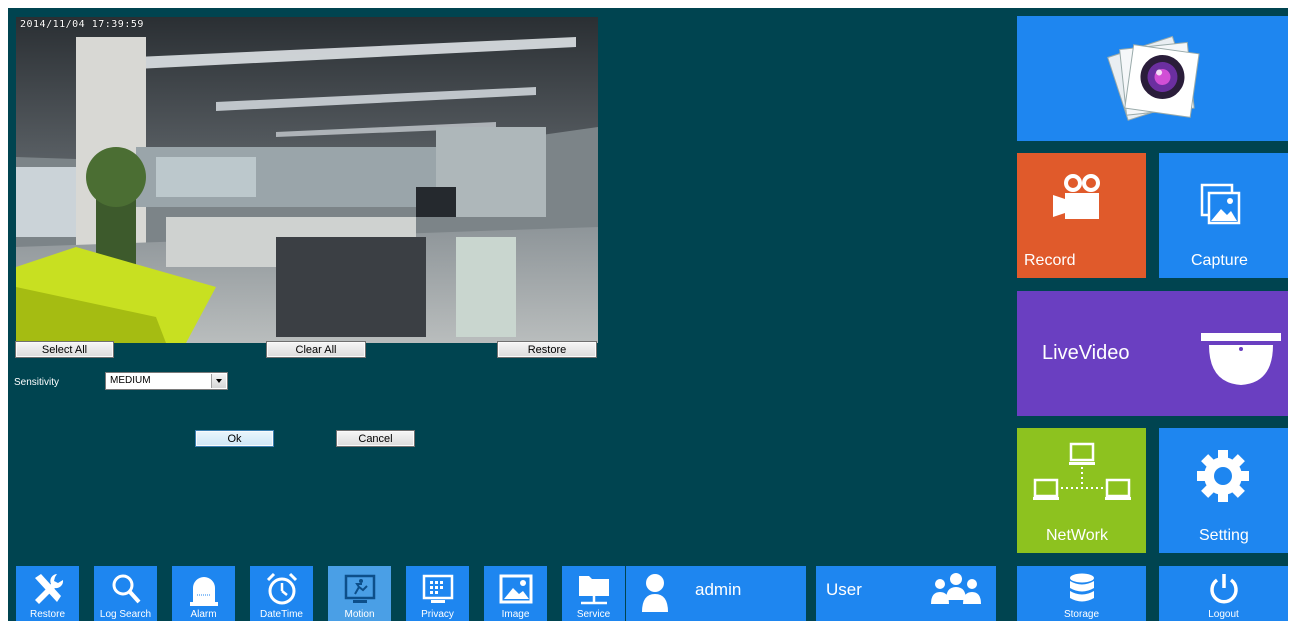 The width and height of the screenshot is (1296, 621). Describe the element at coordinates (906, 593) in the screenshot. I see `user-group-tile: User` at that location.